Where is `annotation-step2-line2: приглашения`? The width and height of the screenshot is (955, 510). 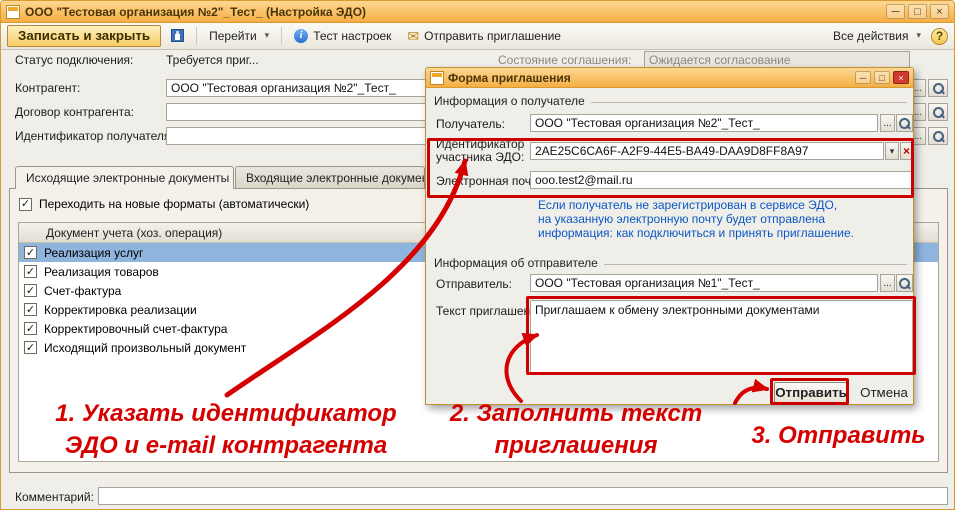
annotation-step2-line2: приглашения is located at coordinates (576, 445).